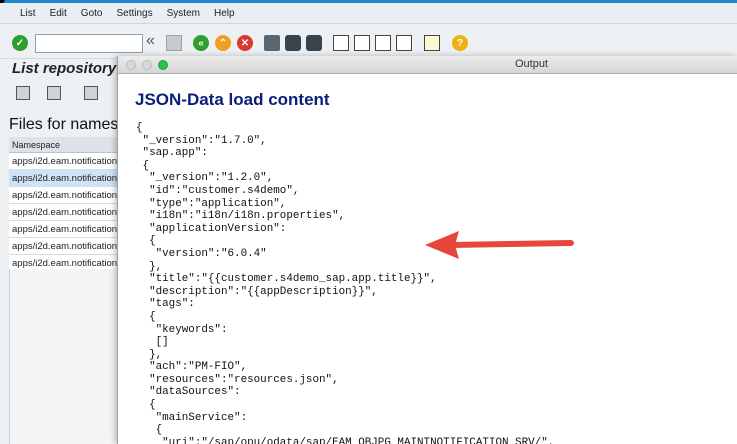  Describe the element at coordinates (223, 43) in the screenshot. I see `exit-icon: ⌃` at that location.